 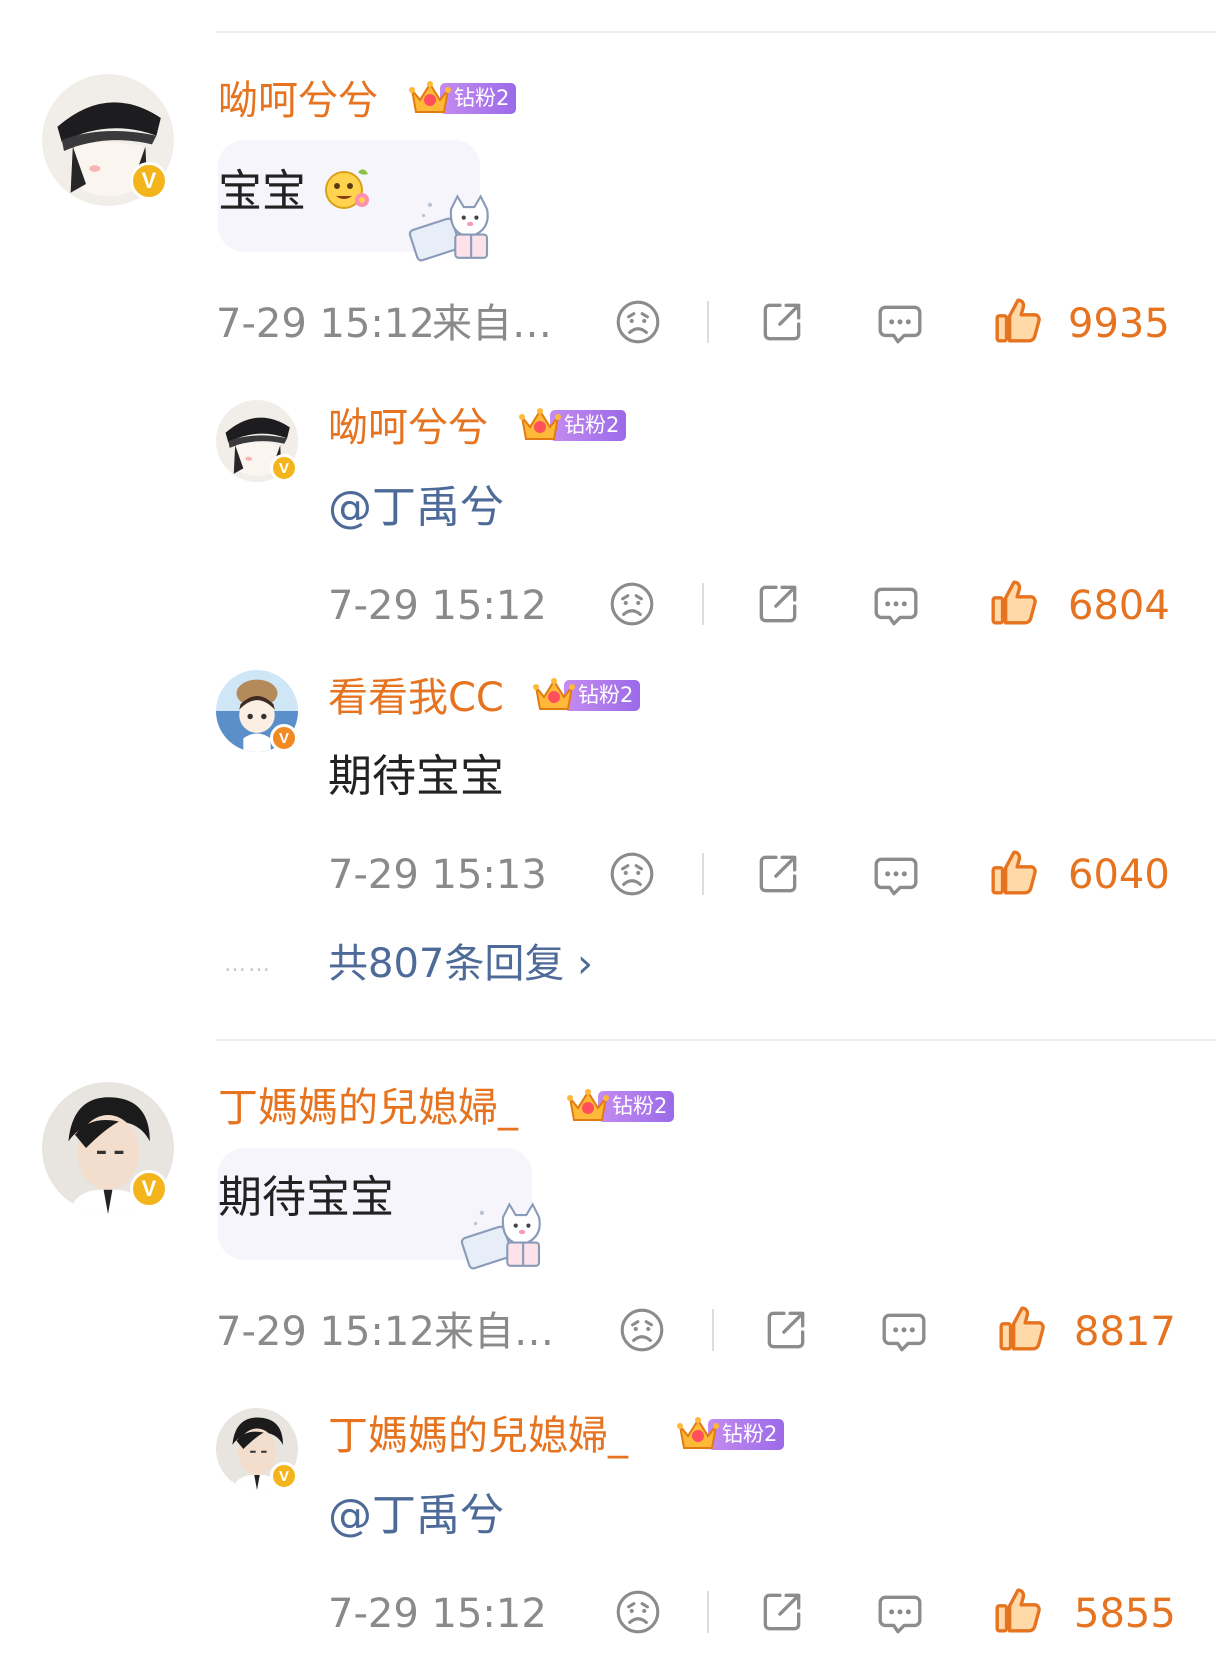 I want to click on comment-text: 期待宝宝, so click(x=306, y=1197).